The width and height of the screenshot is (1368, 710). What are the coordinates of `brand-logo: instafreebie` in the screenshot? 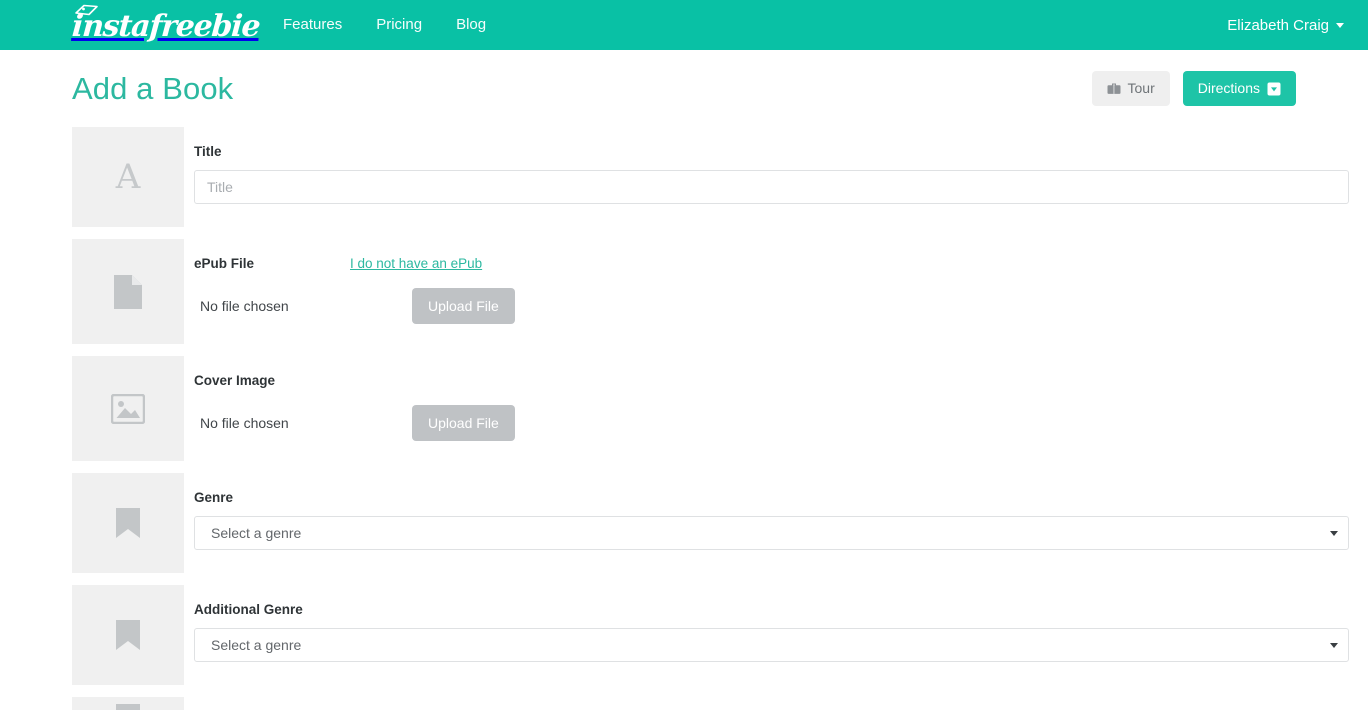 It's located at (166, 24).